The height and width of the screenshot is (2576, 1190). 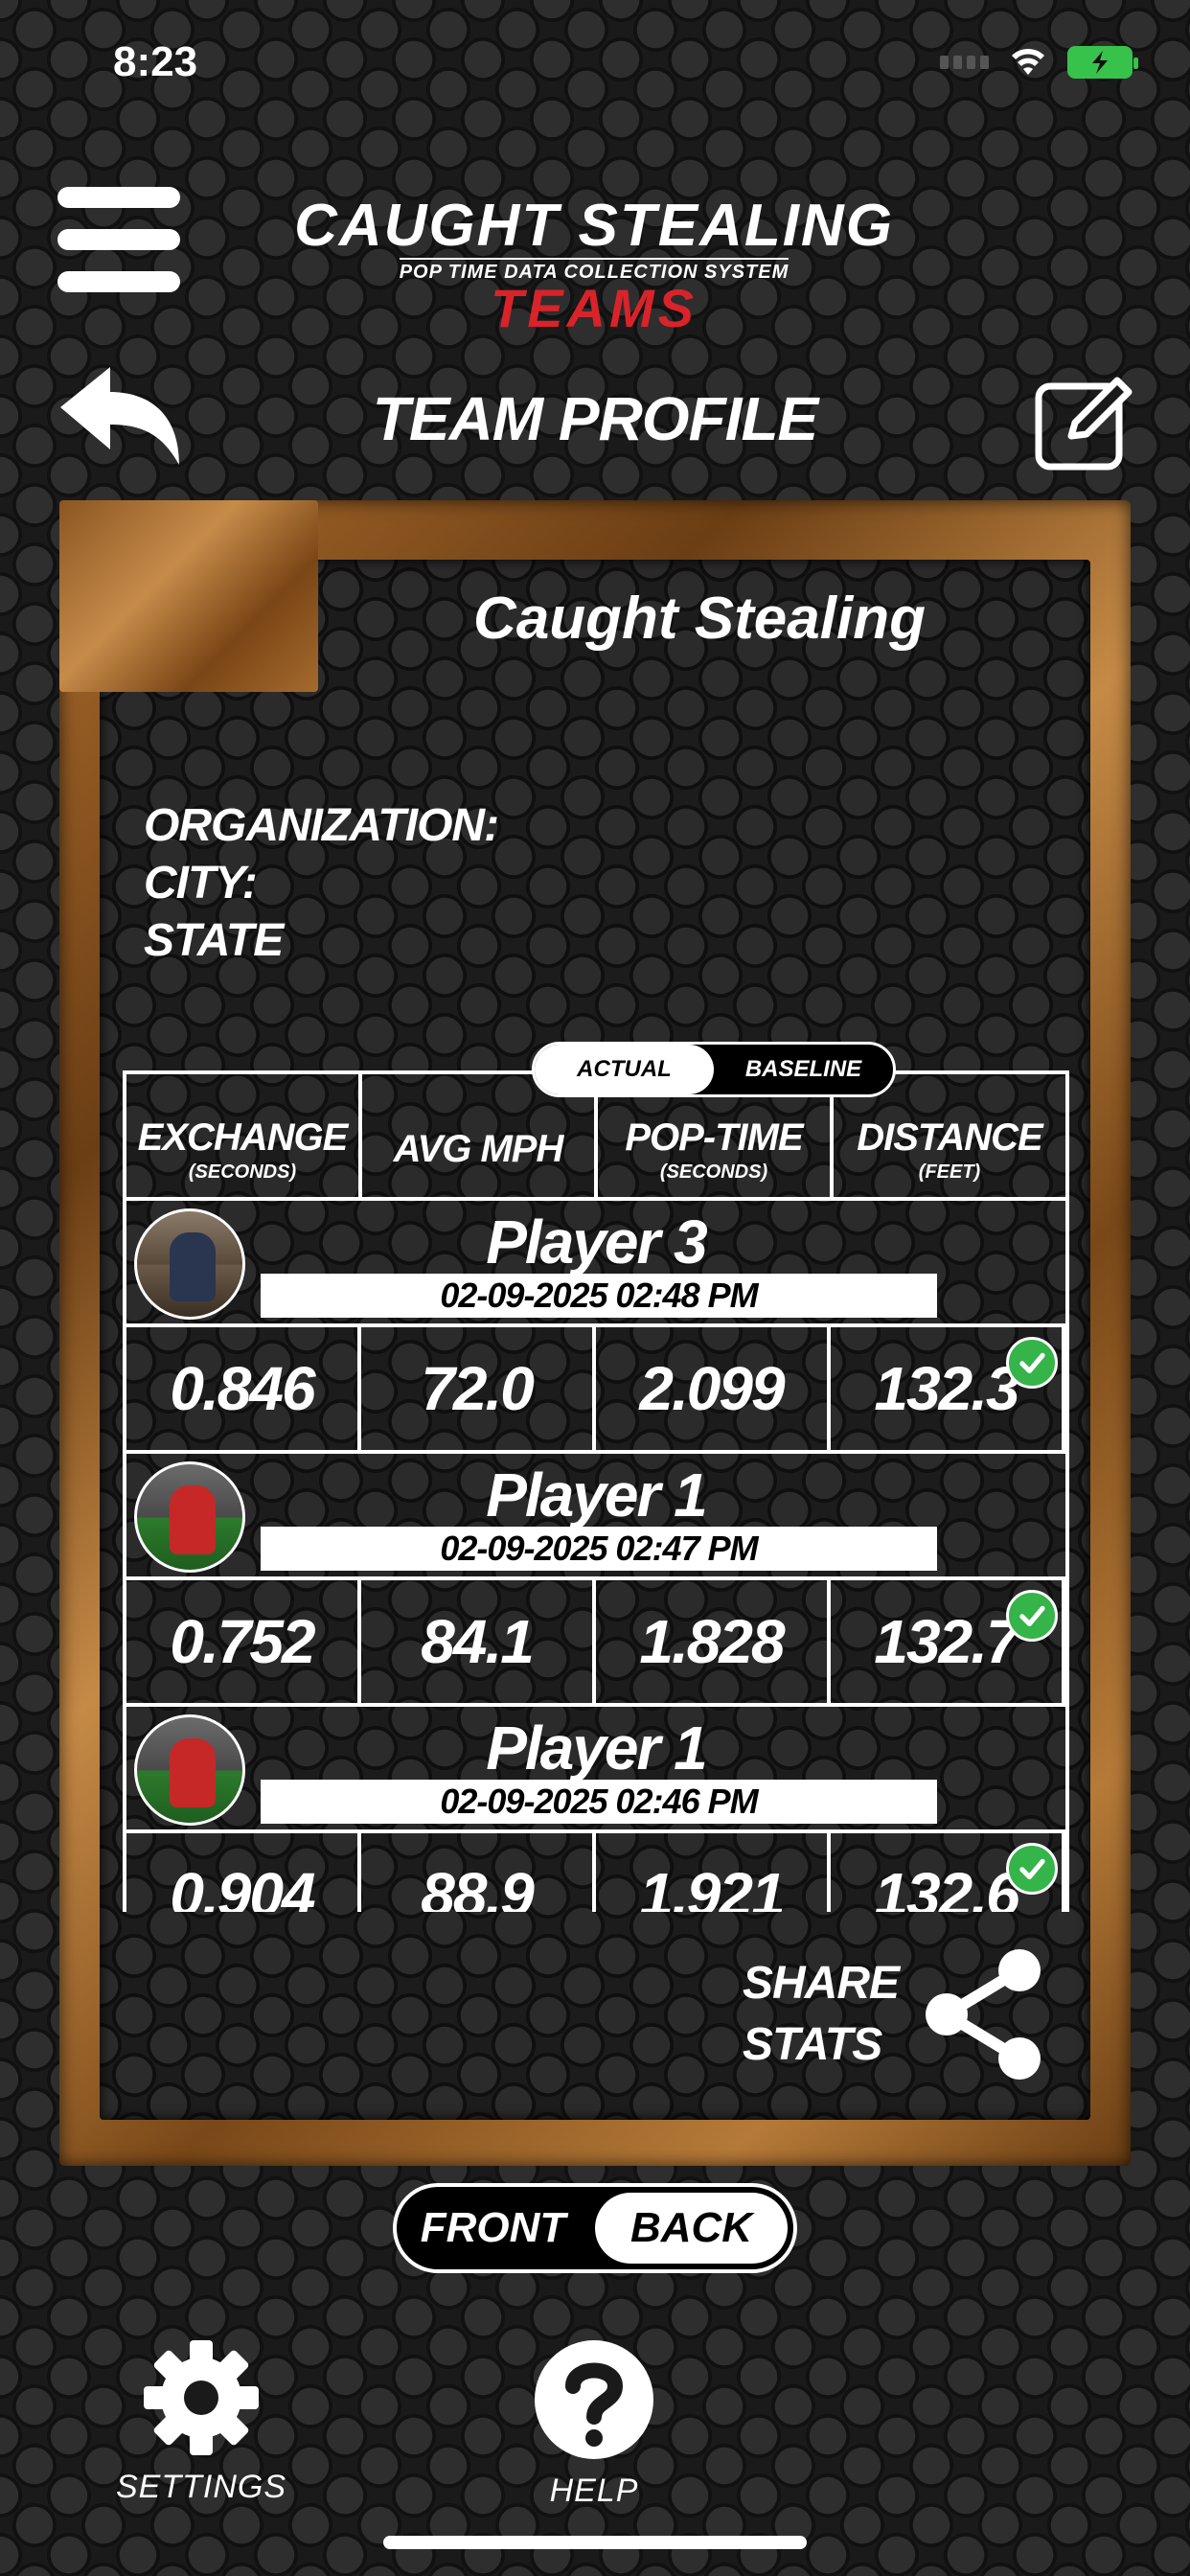 I want to click on column-header: EXCHANGE (SECONDS), so click(x=244, y=1135).